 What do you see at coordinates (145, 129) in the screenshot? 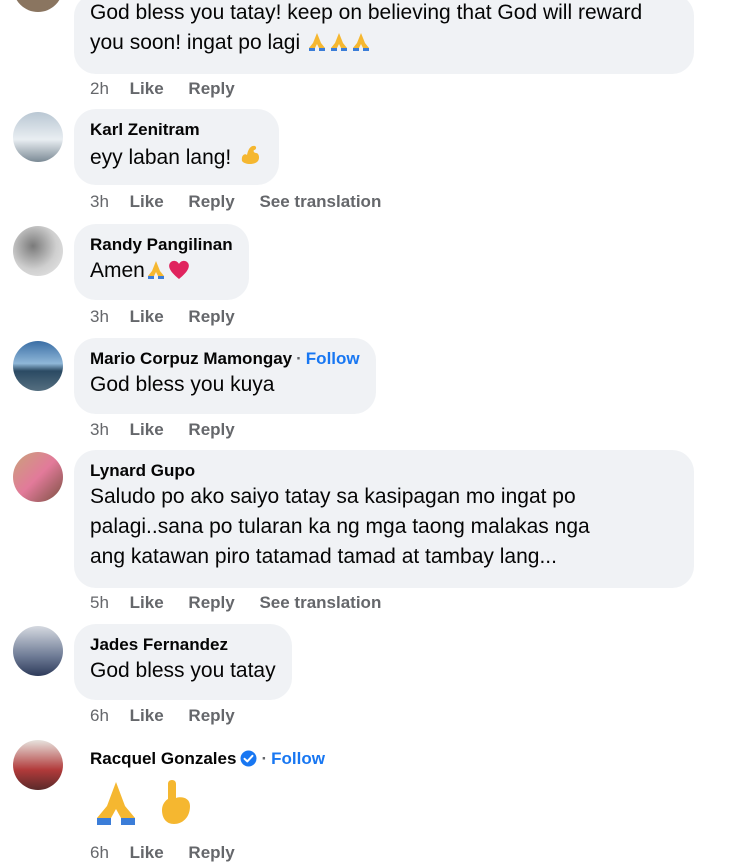
I see `commenter-name: Karl Zenitram` at bounding box center [145, 129].